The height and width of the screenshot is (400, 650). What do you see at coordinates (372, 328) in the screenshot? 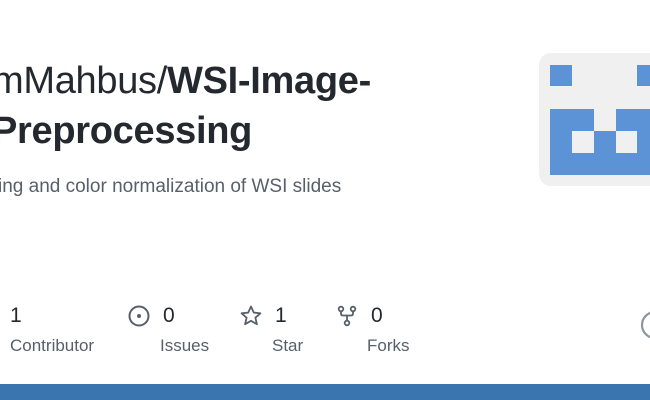
I see `stat-forks: 0 Forks` at bounding box center [372, 328].